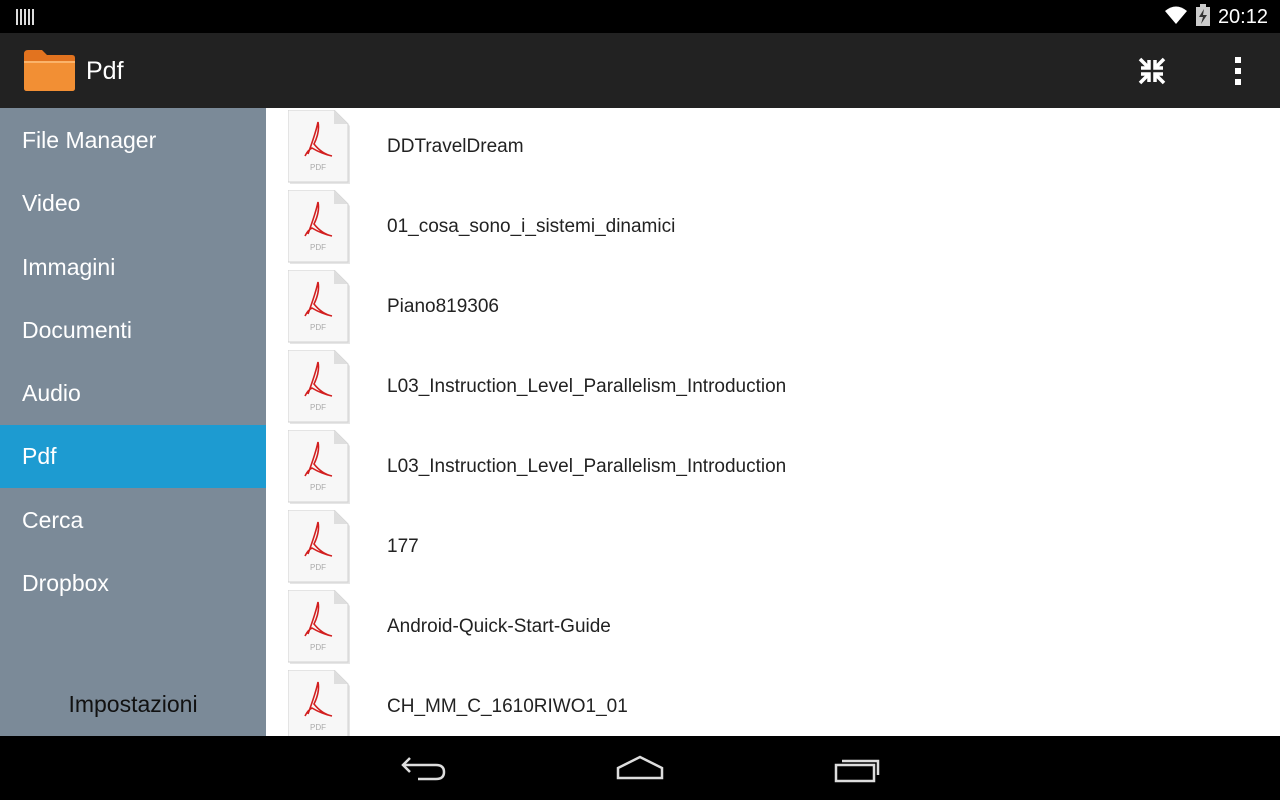 This screenshot has width=1280, height=800. I want to click on file-name: 01_cosa_sono_i_sistemi_dinamici, so click(531, 226).